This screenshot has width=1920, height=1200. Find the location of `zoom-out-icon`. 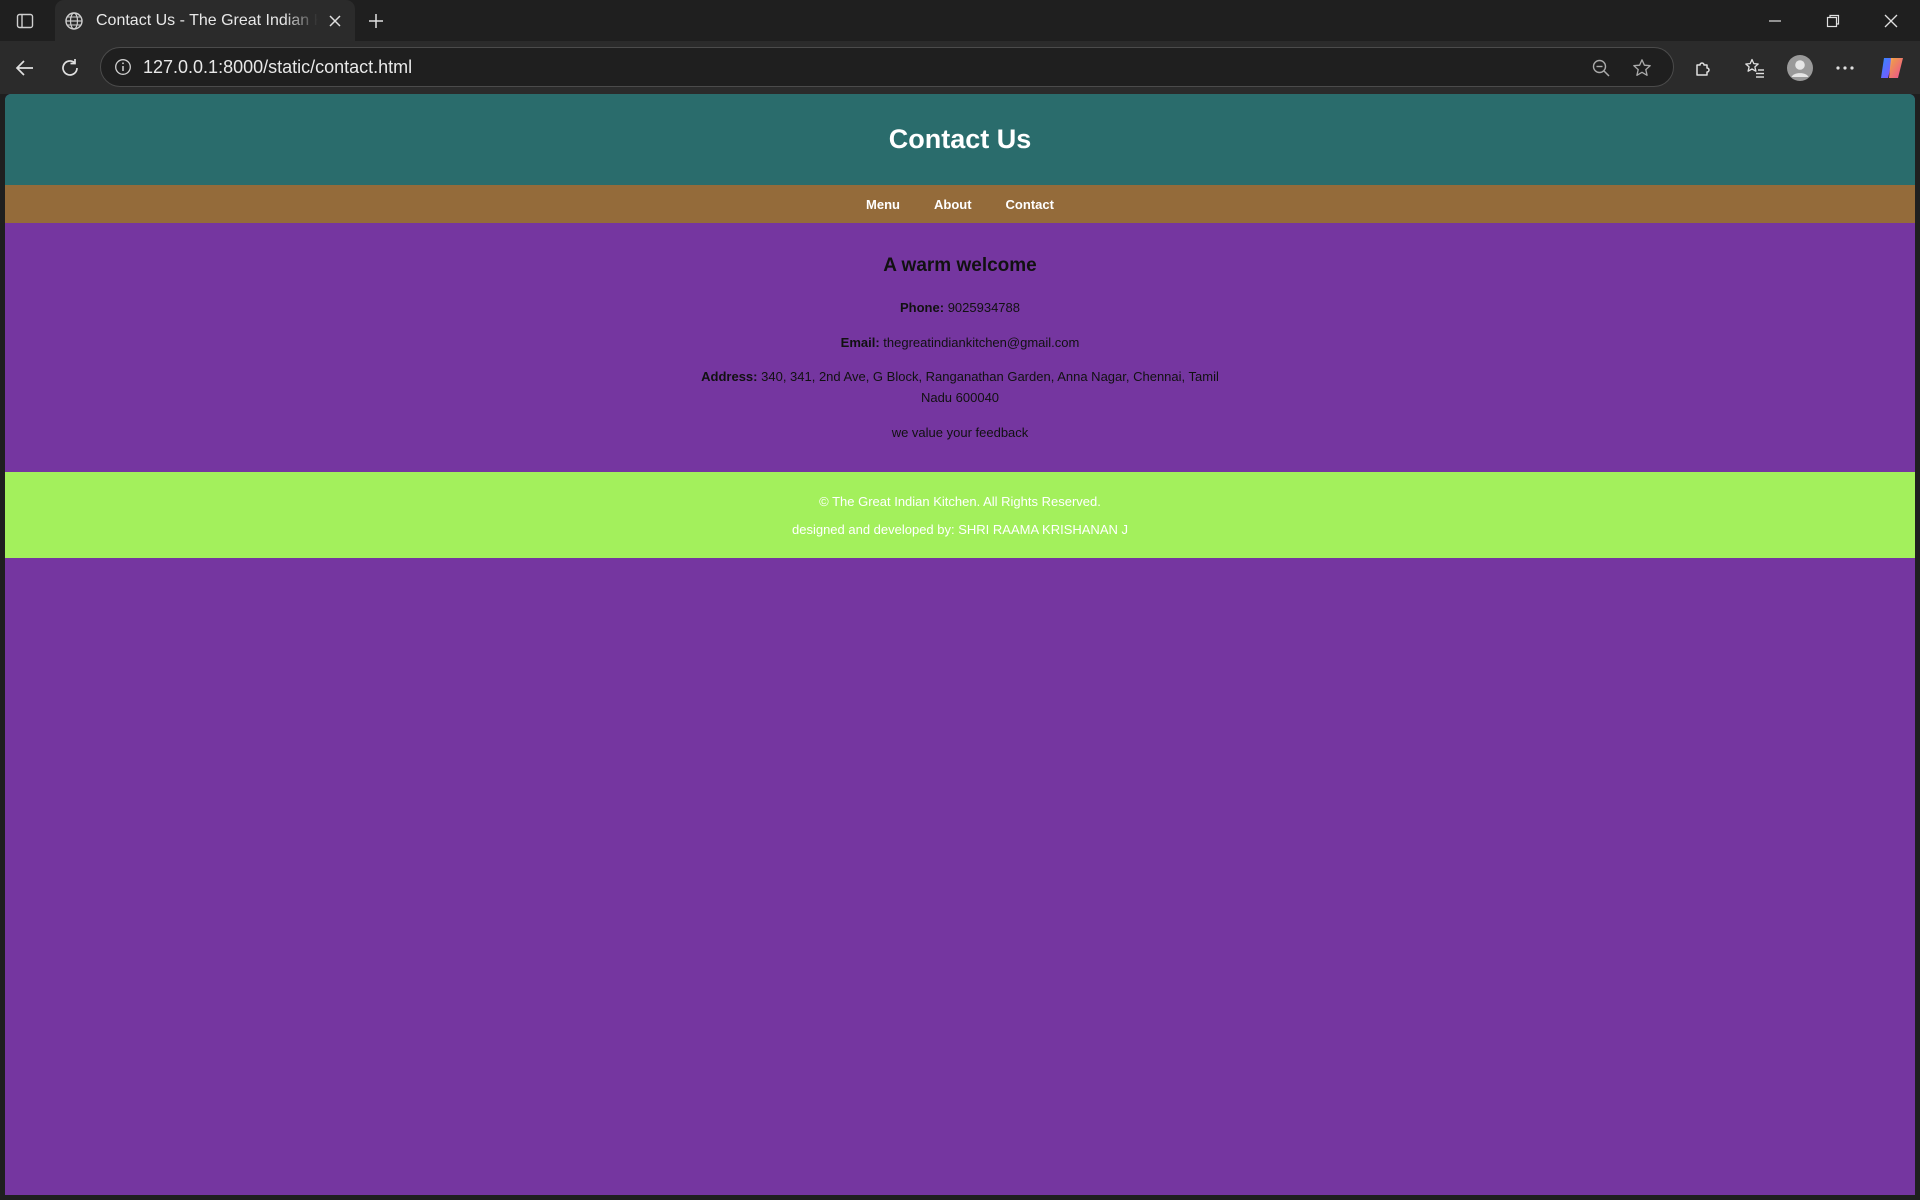

zoom-out-icon is located at coordinates (1601, 68).